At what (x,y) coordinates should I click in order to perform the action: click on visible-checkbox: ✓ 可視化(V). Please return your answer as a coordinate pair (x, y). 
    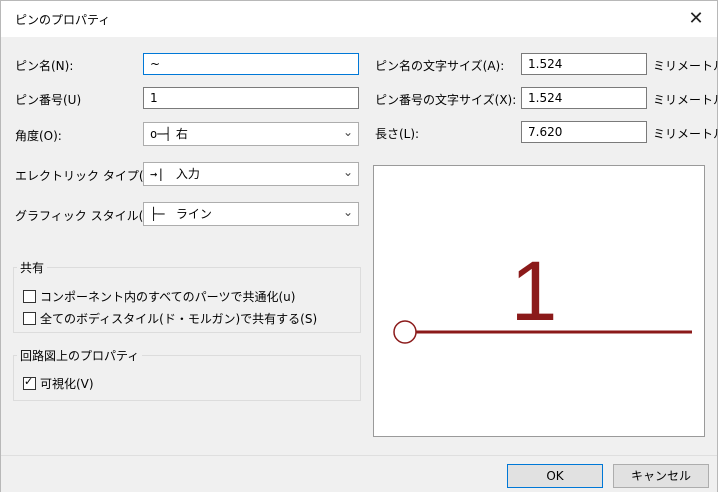
    Looking at the image, I should click on (58, 383).